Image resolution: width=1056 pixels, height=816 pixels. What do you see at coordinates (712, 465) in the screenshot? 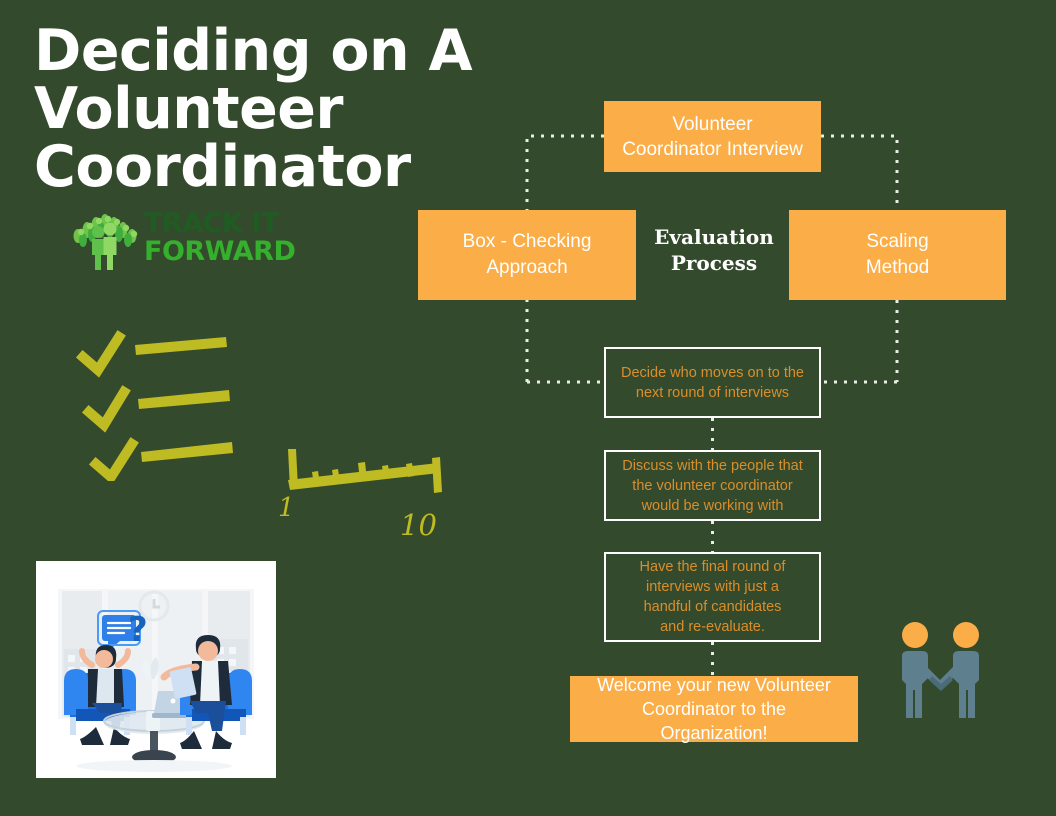
I see `flow-box-line: Discuss with the people that` at bounding box center [712, 465].